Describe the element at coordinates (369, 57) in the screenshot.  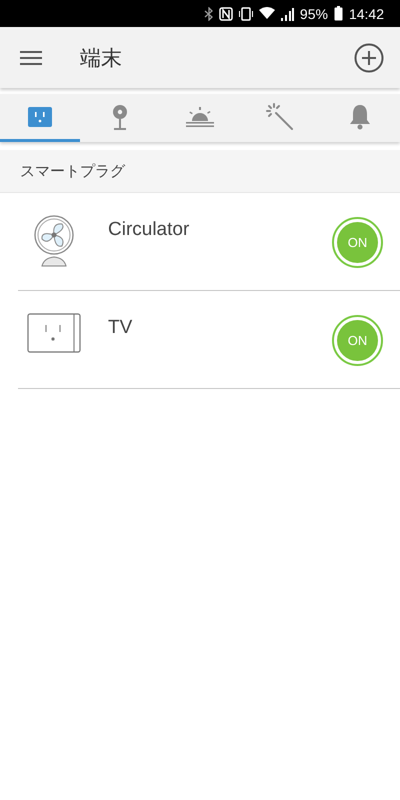
I see `add-icon` at that location.